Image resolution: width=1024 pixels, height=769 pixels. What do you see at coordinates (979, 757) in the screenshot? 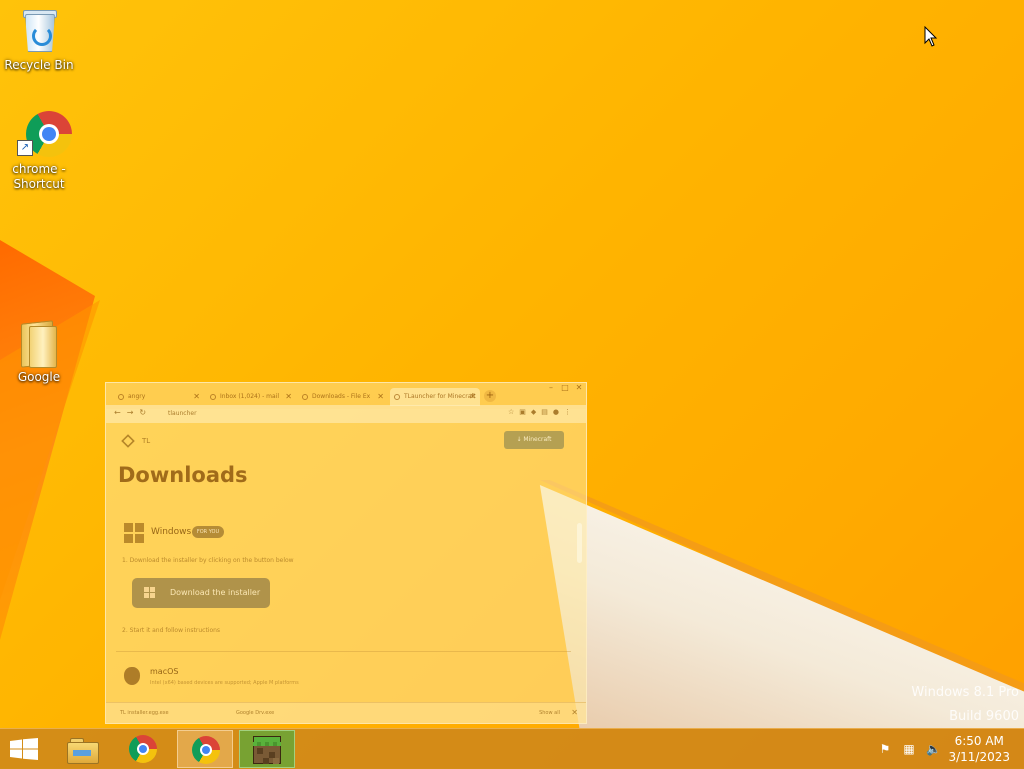
I see `clock-date: 3/11/2023` at bounding box center [979, 757].